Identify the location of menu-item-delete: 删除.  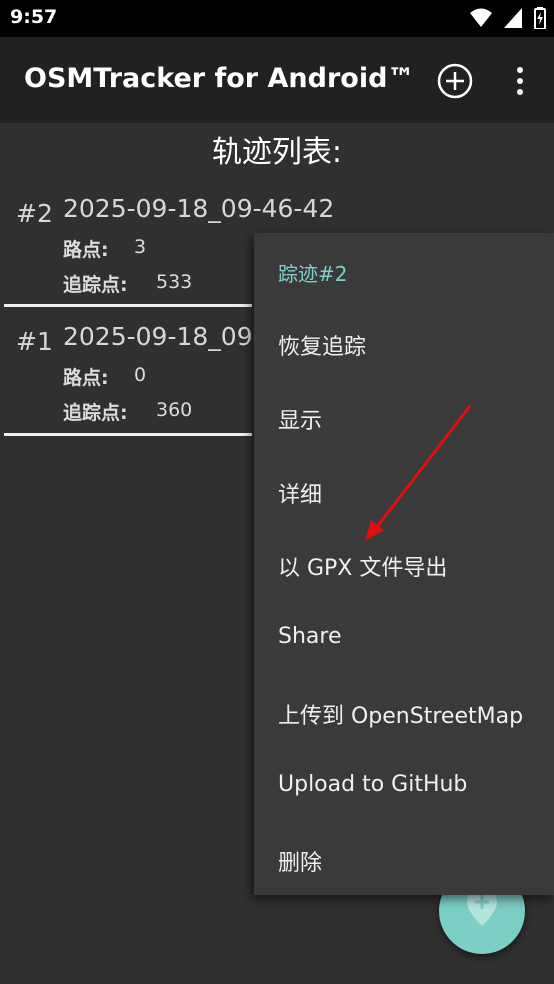
(300, 861).